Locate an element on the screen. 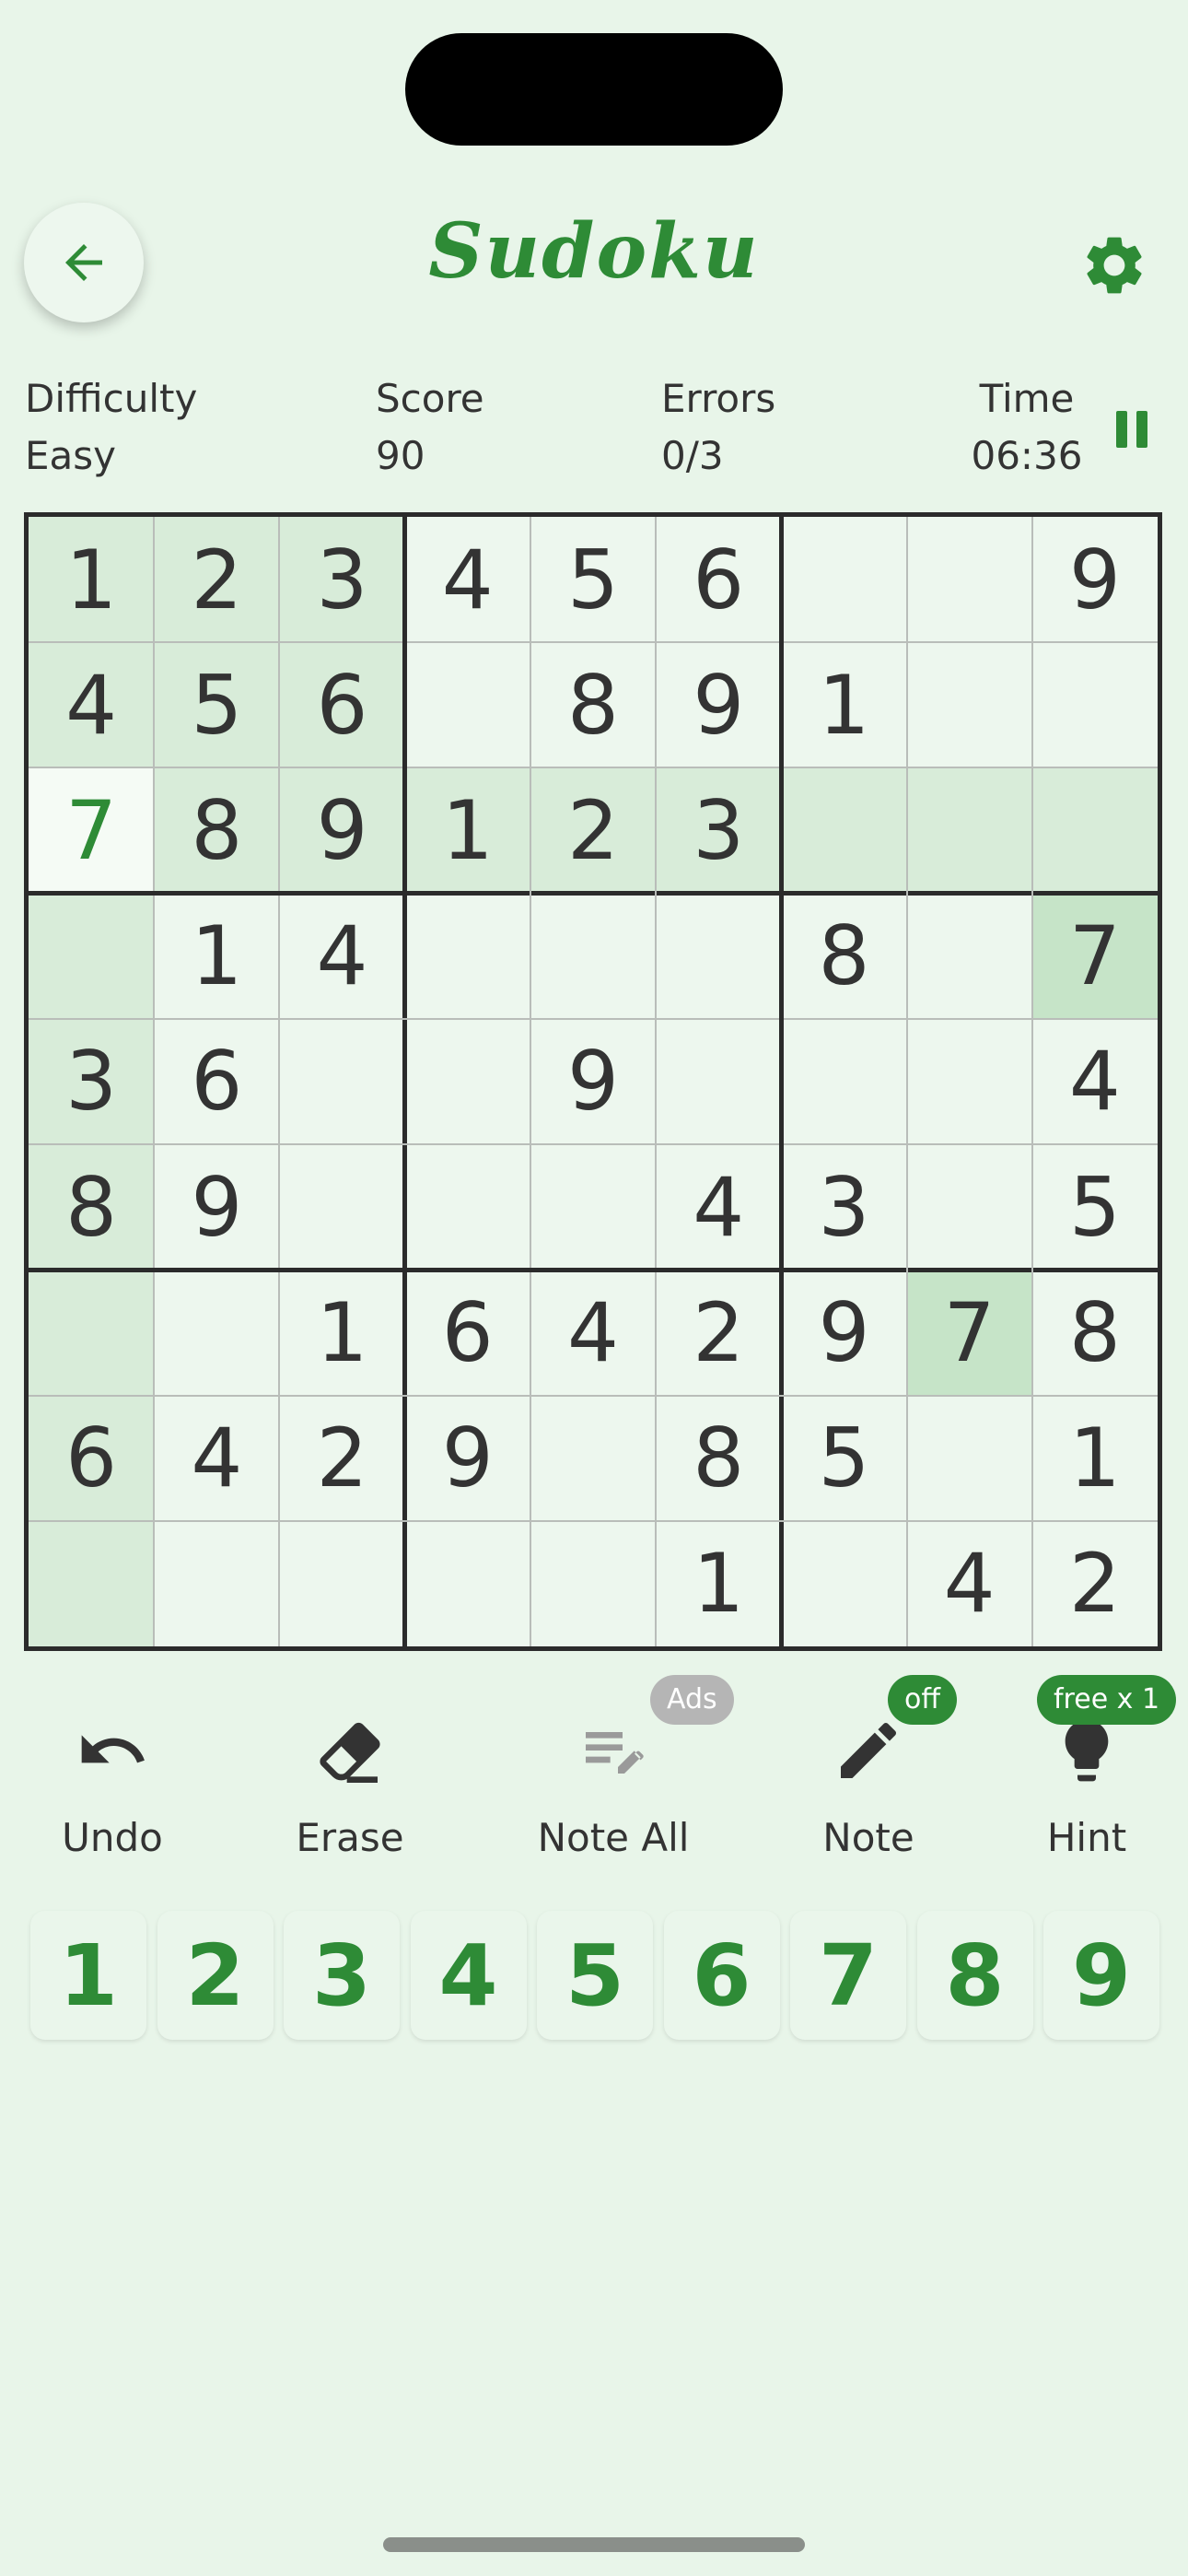 This screenshot has width=1188, height=2576. time-stat: Time 06:36 is located at coordinates (1027, 427).